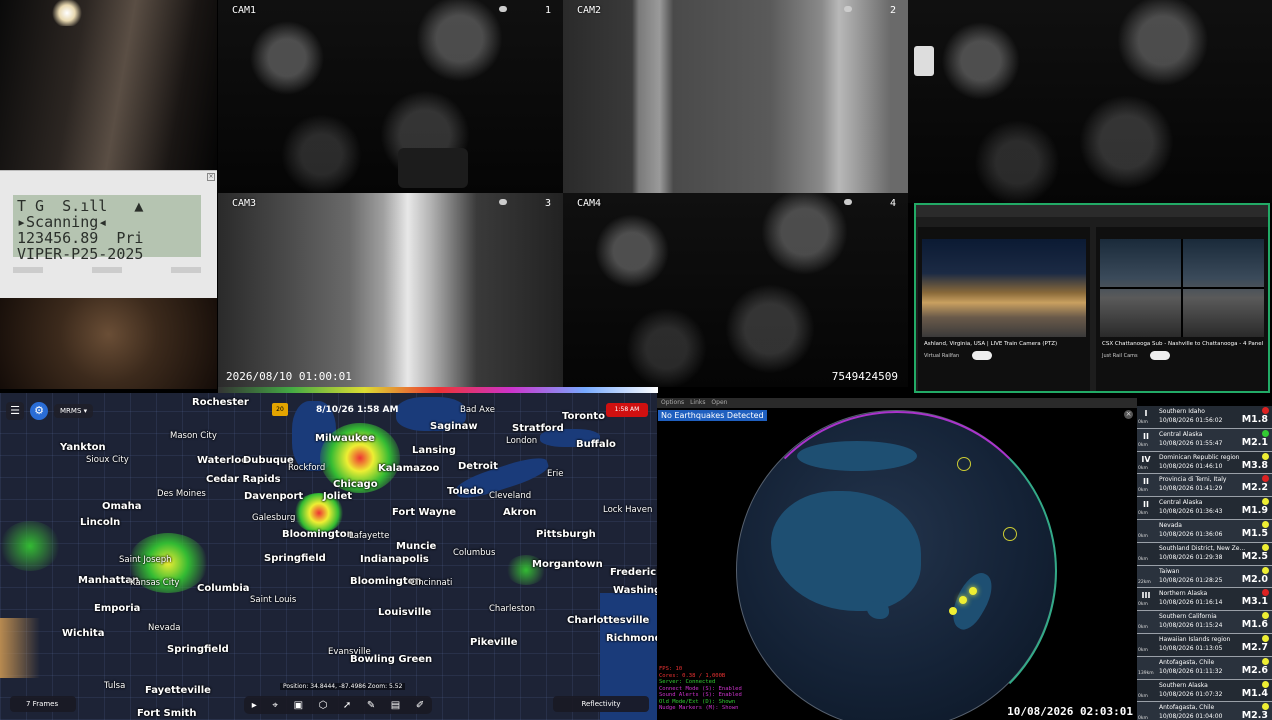 This screenshot has width=1272, height=720. Describe the element at coordinates (391, 659) in the screenshot. I see `city-label: Bowling Green` at that location.